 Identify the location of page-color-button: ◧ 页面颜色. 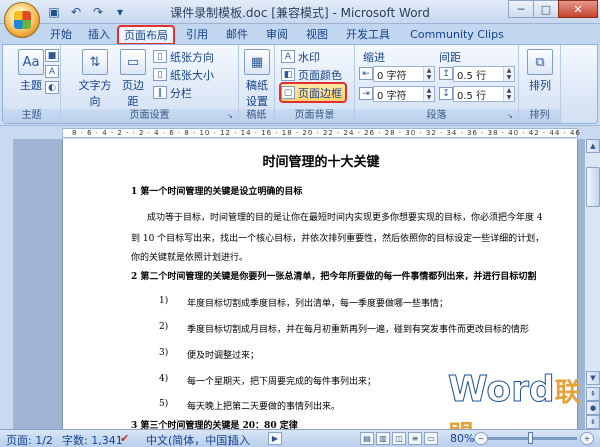
(311, 74).